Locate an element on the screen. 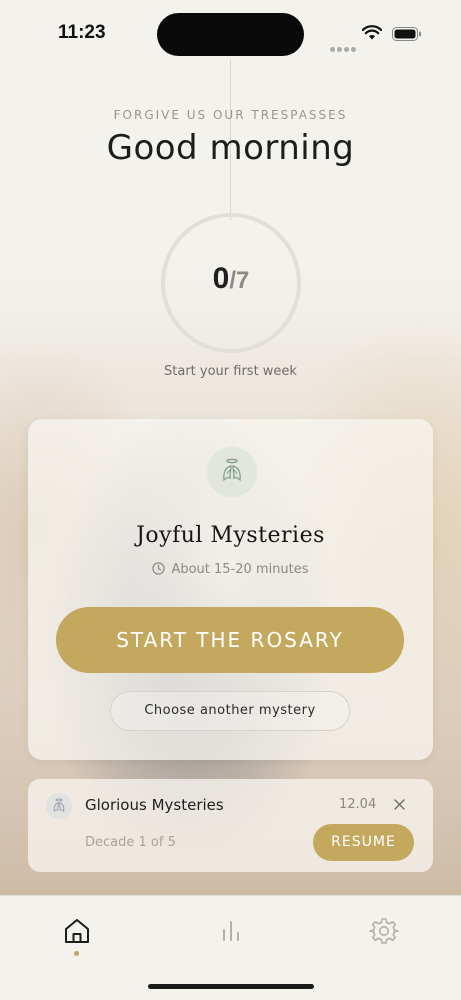 This screenshot has width=461, height=1000. dynamic-island is located at coordinates (230, 34).